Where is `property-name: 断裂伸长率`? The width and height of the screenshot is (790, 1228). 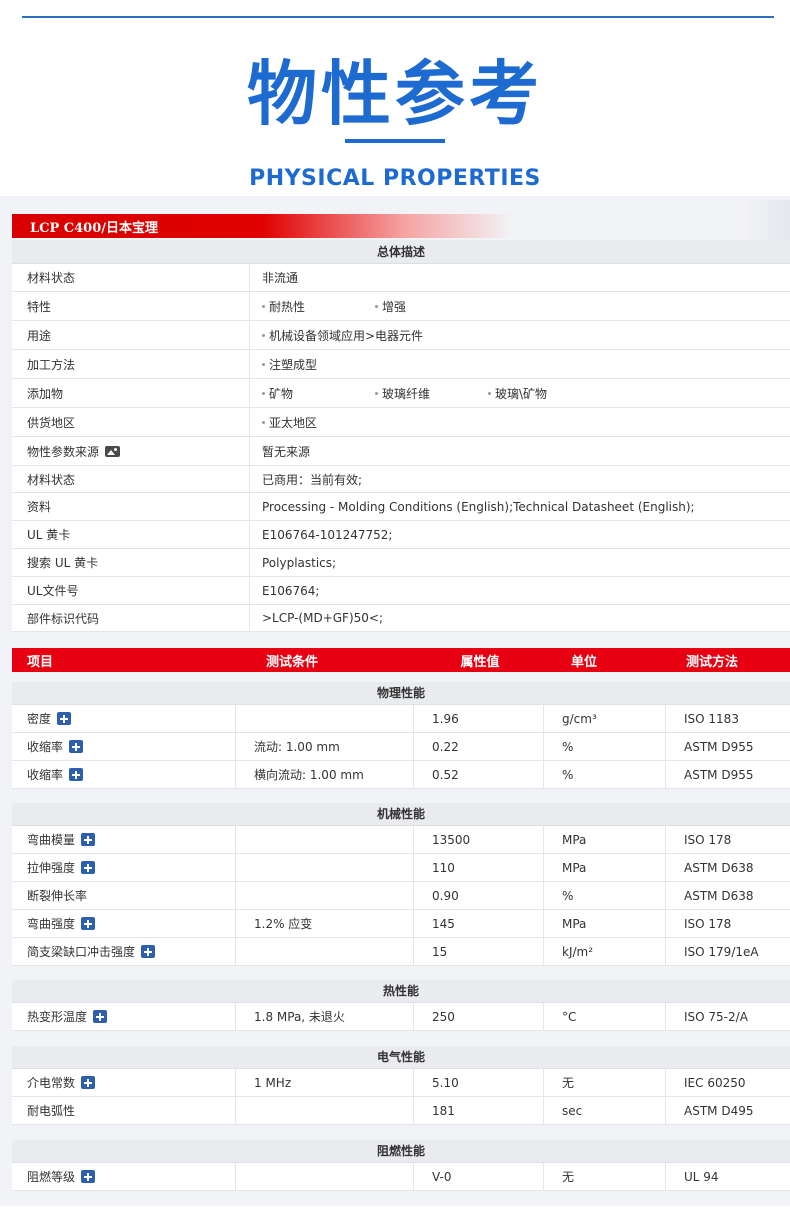
property-name: 断裂伸长率 is located at coordinates (57, 896).